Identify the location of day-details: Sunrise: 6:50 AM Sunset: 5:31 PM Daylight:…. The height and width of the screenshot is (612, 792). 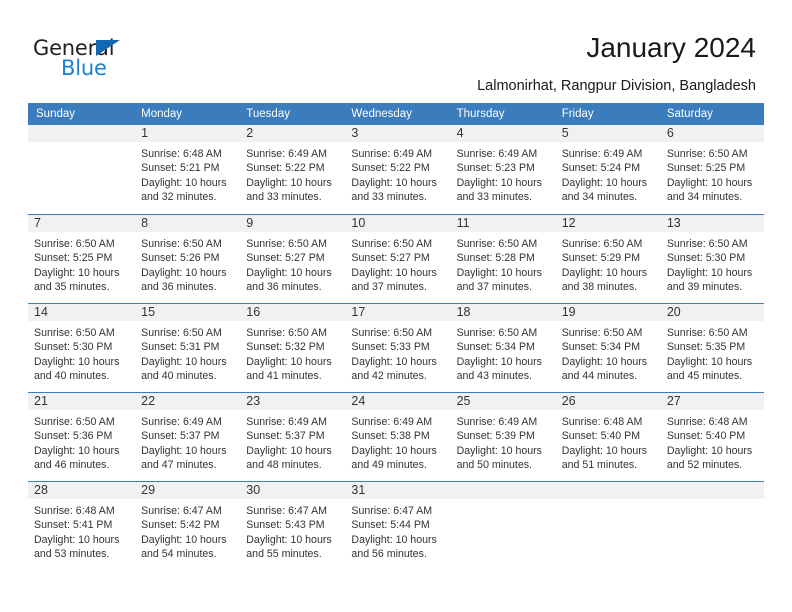
(185, 352).